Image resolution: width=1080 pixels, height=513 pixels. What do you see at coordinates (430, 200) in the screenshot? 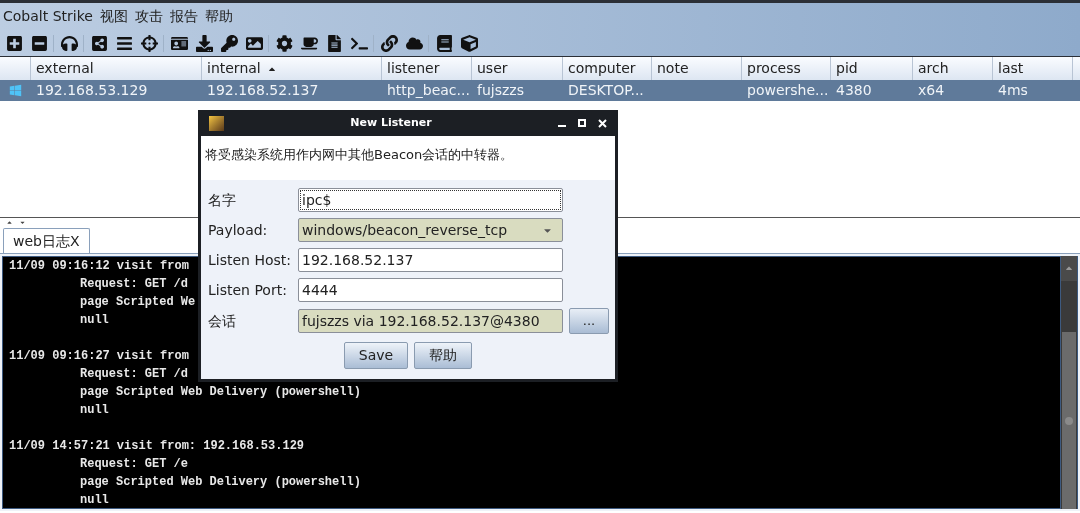
I see `input-field: ipc$` at bounding box center [430, 200].